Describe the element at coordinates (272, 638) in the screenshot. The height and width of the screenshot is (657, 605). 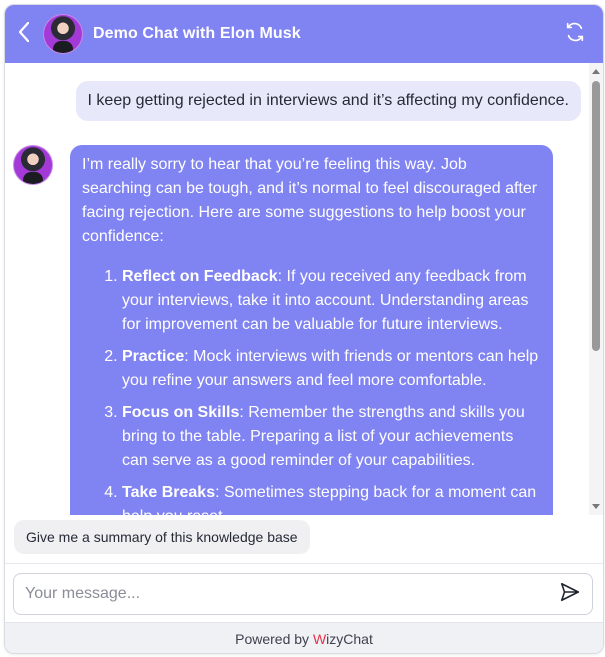
I see `footer-prefix: Powered by` at that location.